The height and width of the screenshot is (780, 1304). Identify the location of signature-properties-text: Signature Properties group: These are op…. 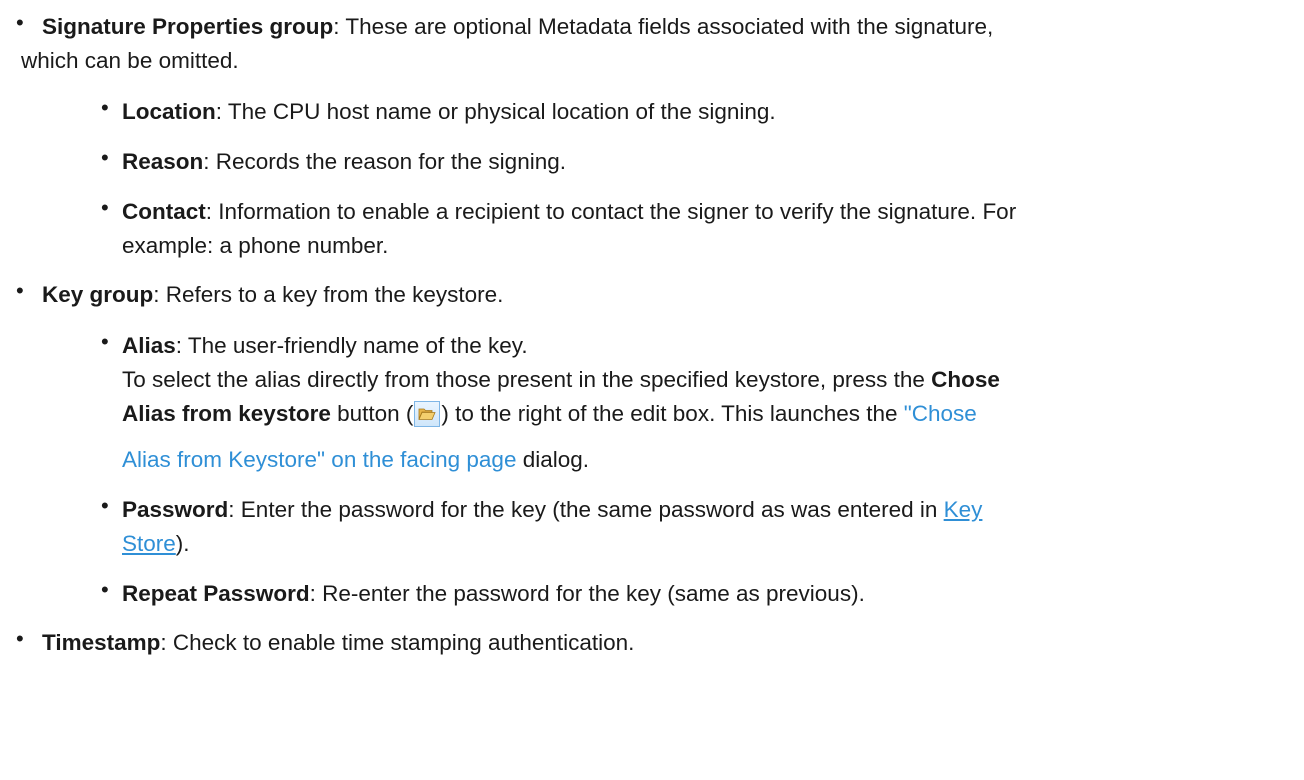
(666, 27).